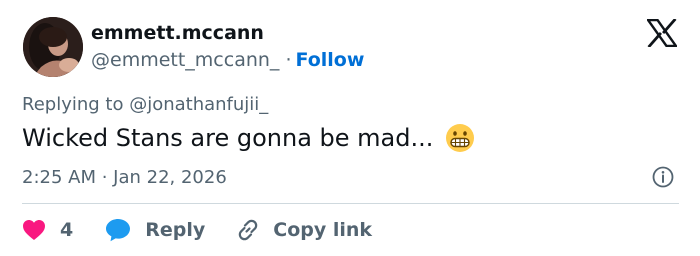  I want to click on reply-button: Reply, so click(155, 230).